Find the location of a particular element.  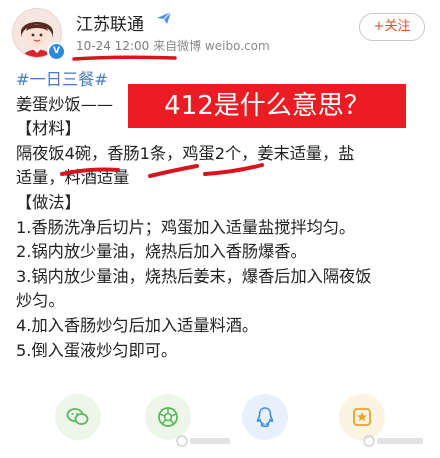

qq-share-icon is located at coordinates (265, 417).